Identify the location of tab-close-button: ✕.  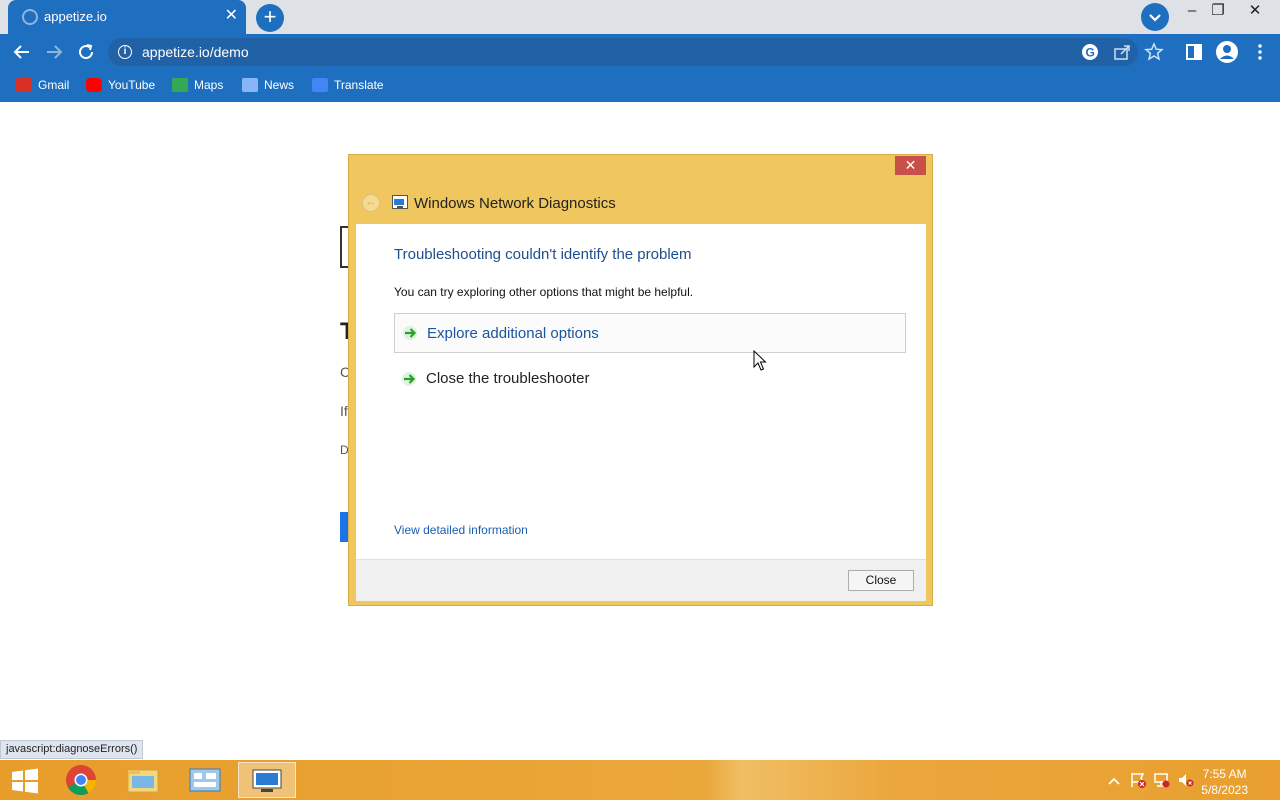
(231, 16).